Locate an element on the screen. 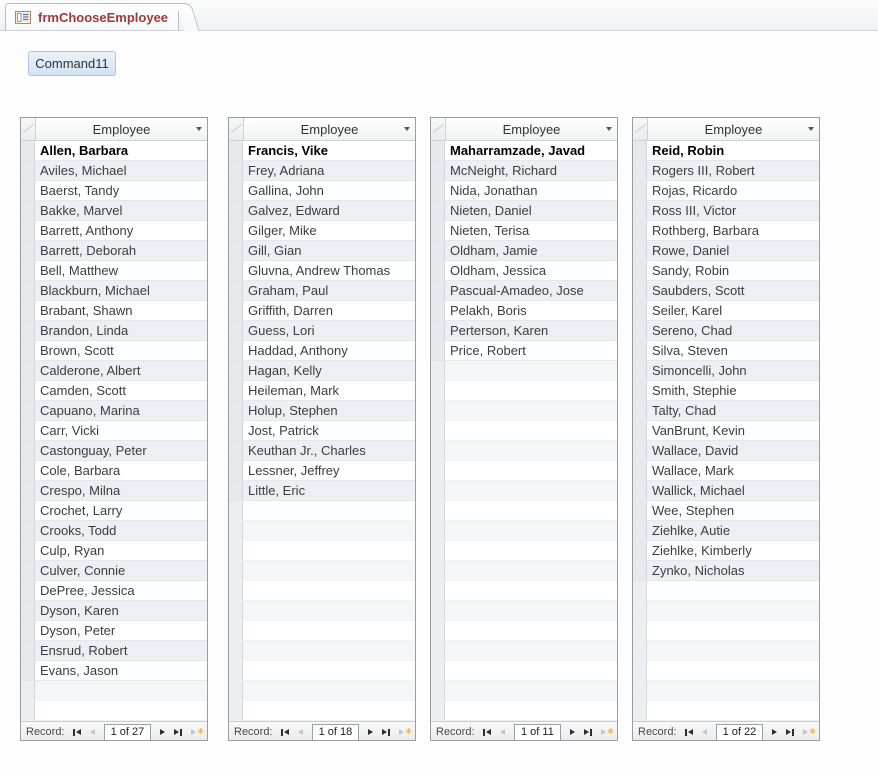  employee-name-cell: Lessner, Jeffrey is located at coordinates (329, 470).